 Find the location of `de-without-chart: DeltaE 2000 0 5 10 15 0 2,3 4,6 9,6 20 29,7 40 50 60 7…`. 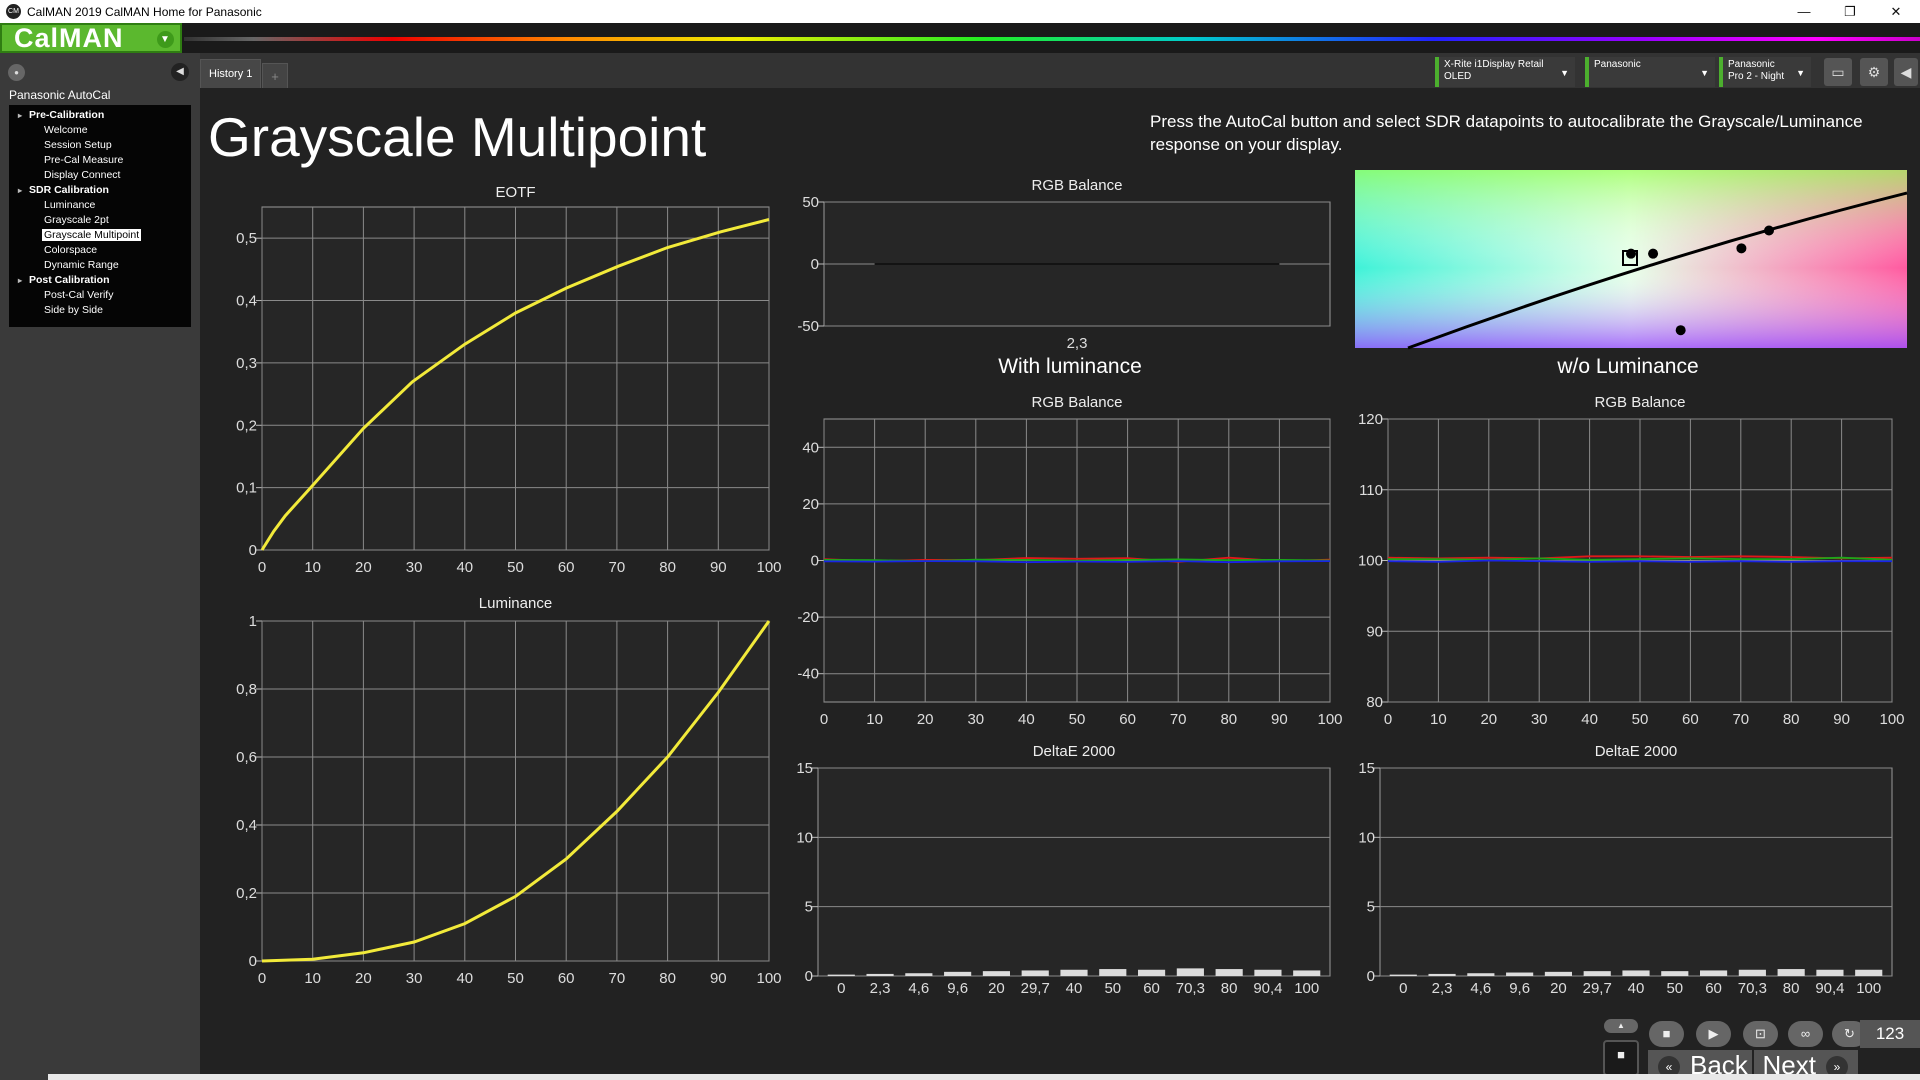

de-without-chart: DeltaE 2000 0 5 10 15 0 2,3 4,6 9,6 20 29,7 40 50 60 7… is located at coordinates (1625, 870).